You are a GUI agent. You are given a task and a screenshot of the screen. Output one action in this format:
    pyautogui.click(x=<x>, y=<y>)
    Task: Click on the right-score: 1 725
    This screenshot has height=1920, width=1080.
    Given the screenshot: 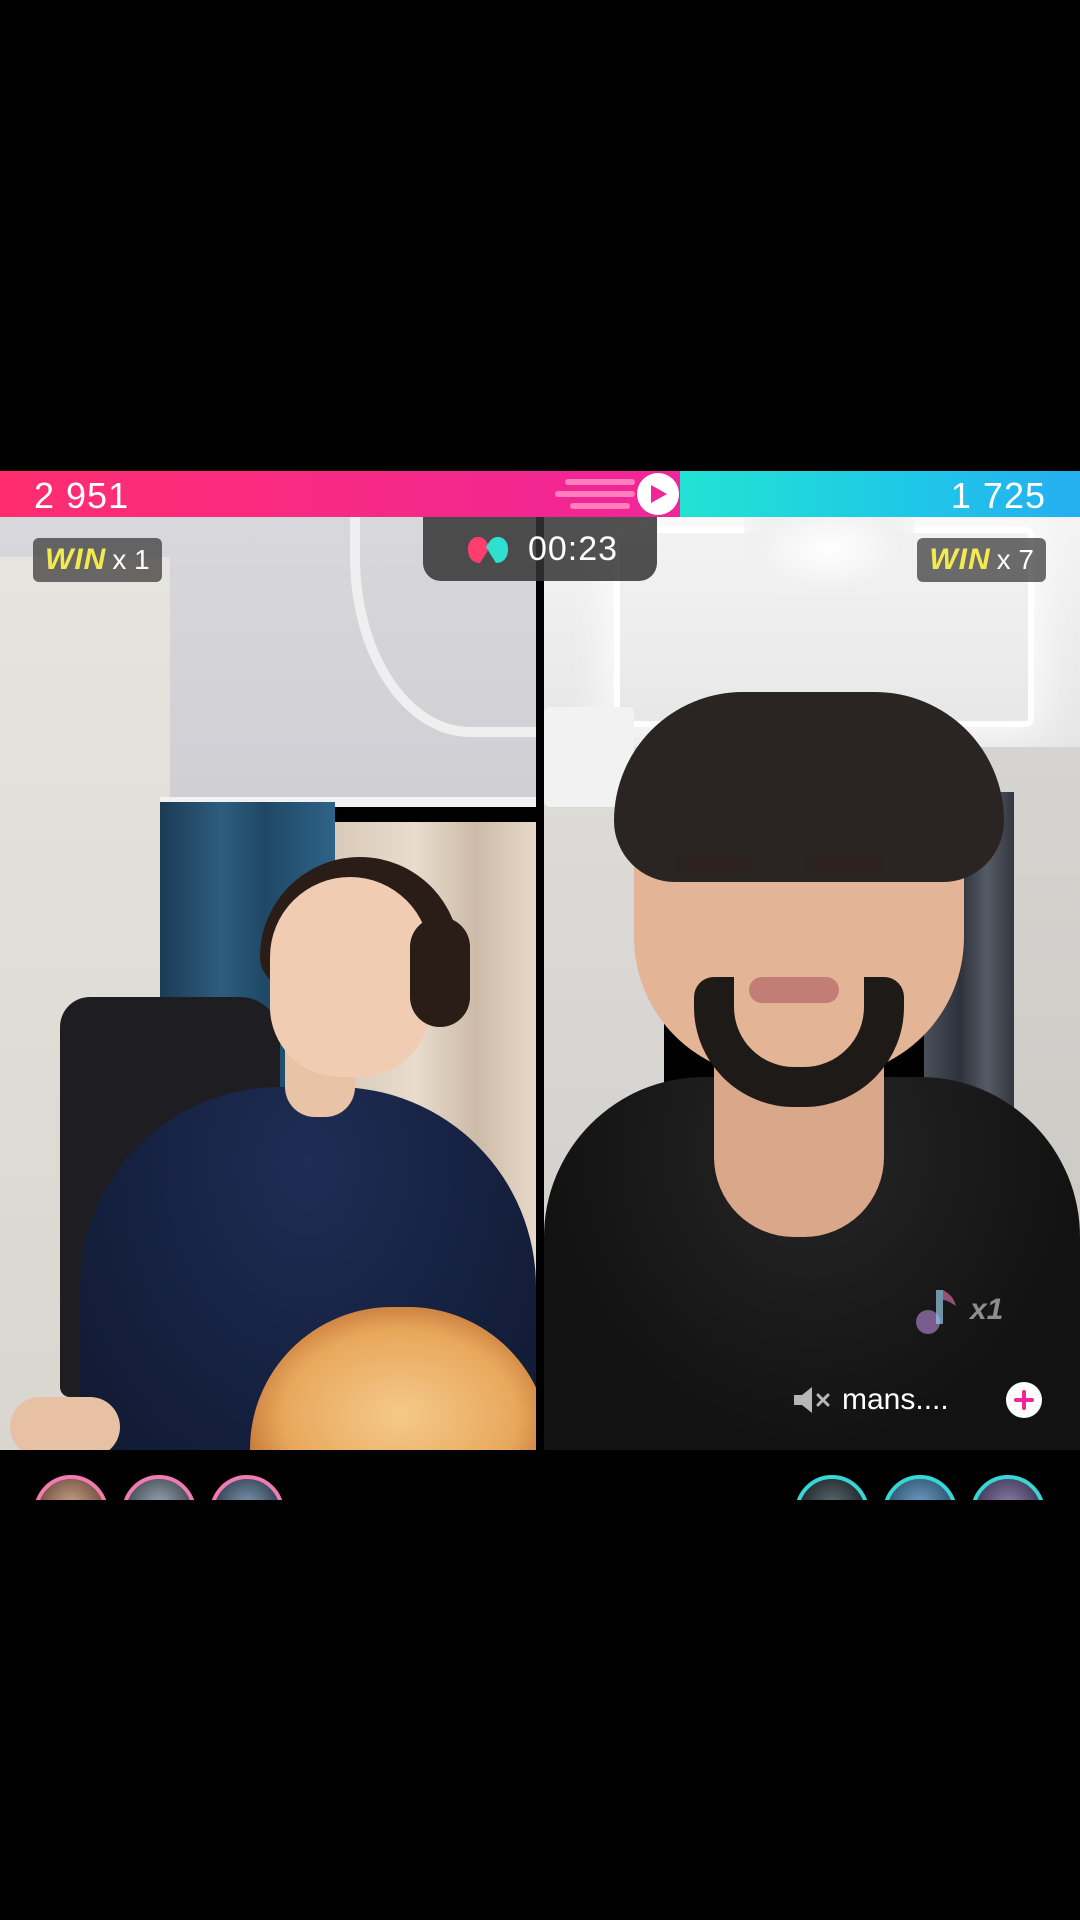 What is the action you would take?
    pyautogui.click(x=998, y=495)
    